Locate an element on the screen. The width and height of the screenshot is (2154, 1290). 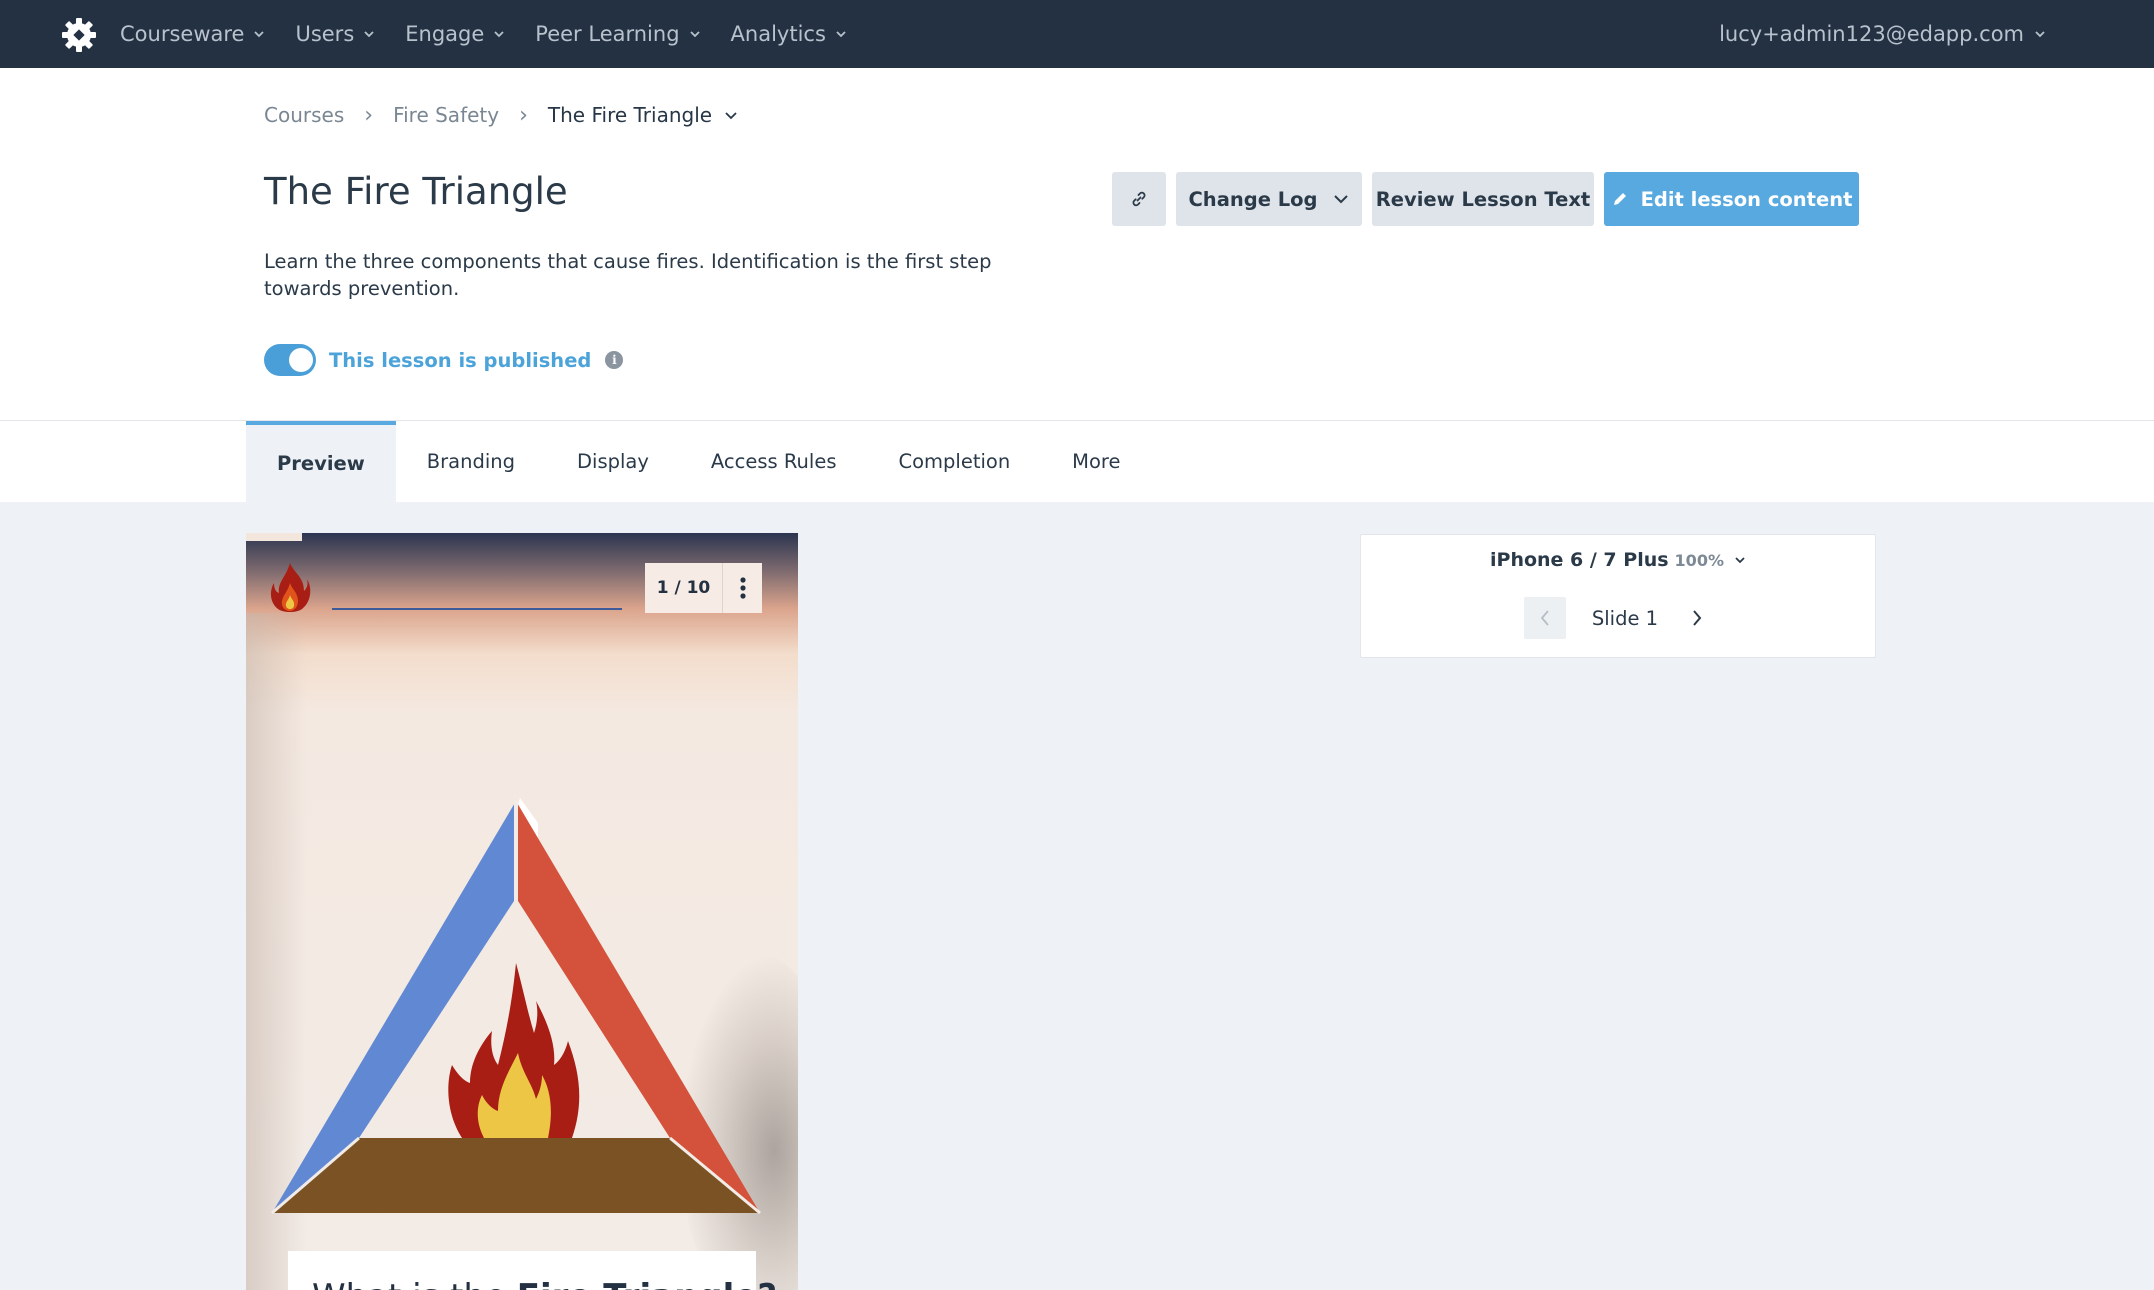
user-account-menu: lucy+admin123@edapp.com is located at coordinates (1882, 34).